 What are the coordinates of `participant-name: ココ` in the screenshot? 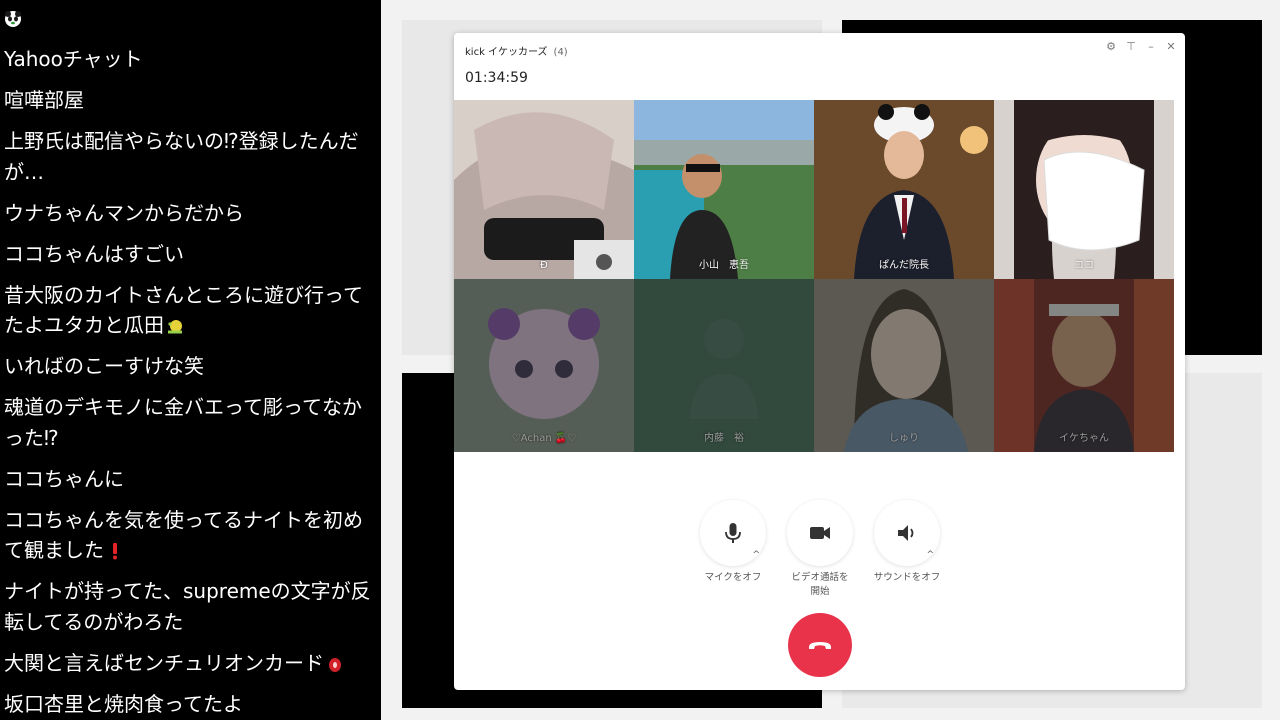 It's located at (1084, 265).